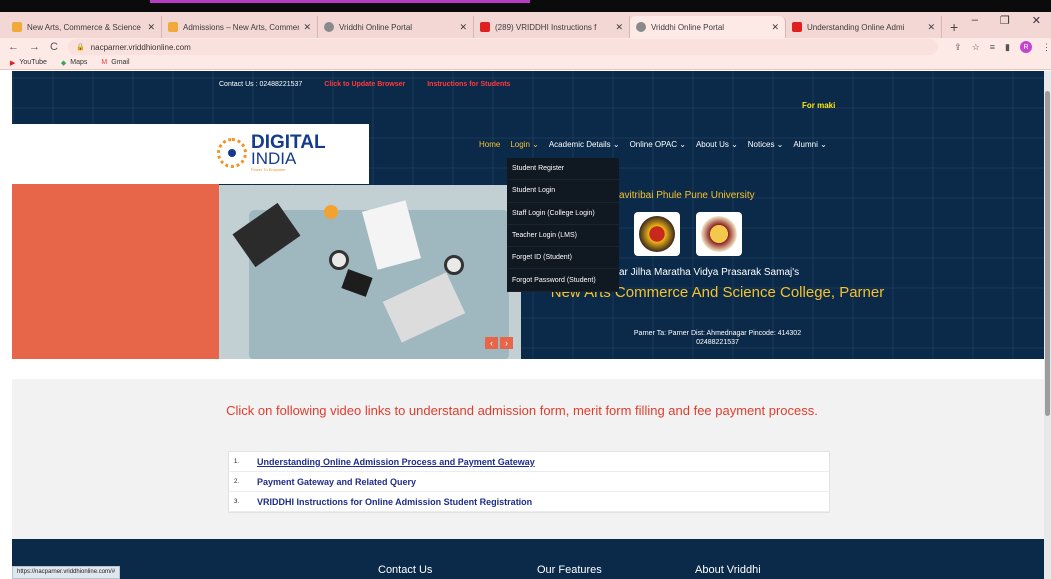  What do you see at coordinates (1002, 47) in the screenshot?
I see `toolbar-icons: ⇪ ☆ ≡ ▮ R ⋮` at bounding box center [1002, 47].